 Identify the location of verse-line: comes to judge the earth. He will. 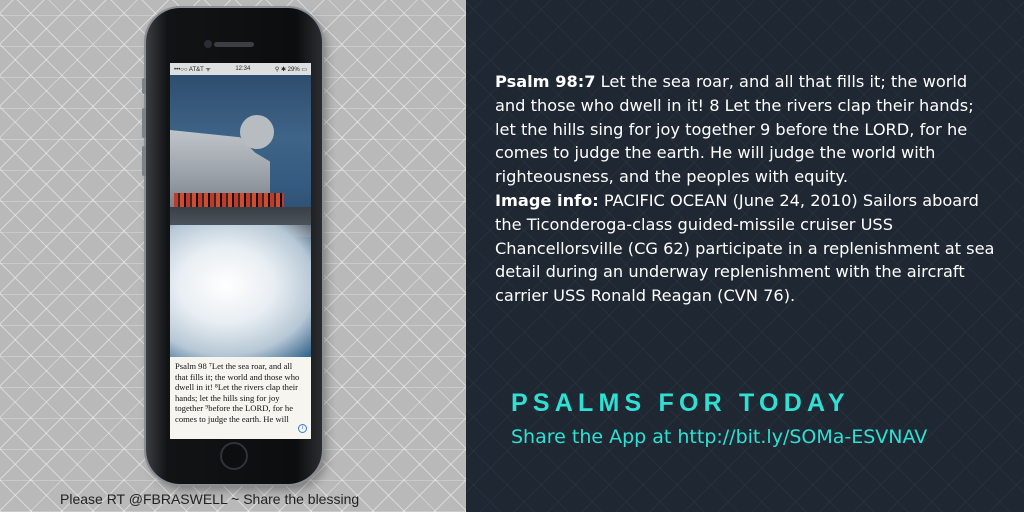
(232, 418).